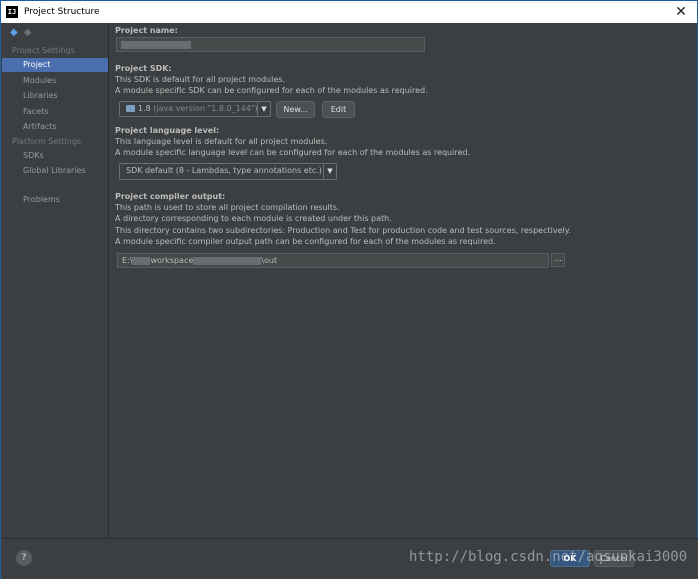  I want to click on path-prefix: E:\, so click(127, 260).